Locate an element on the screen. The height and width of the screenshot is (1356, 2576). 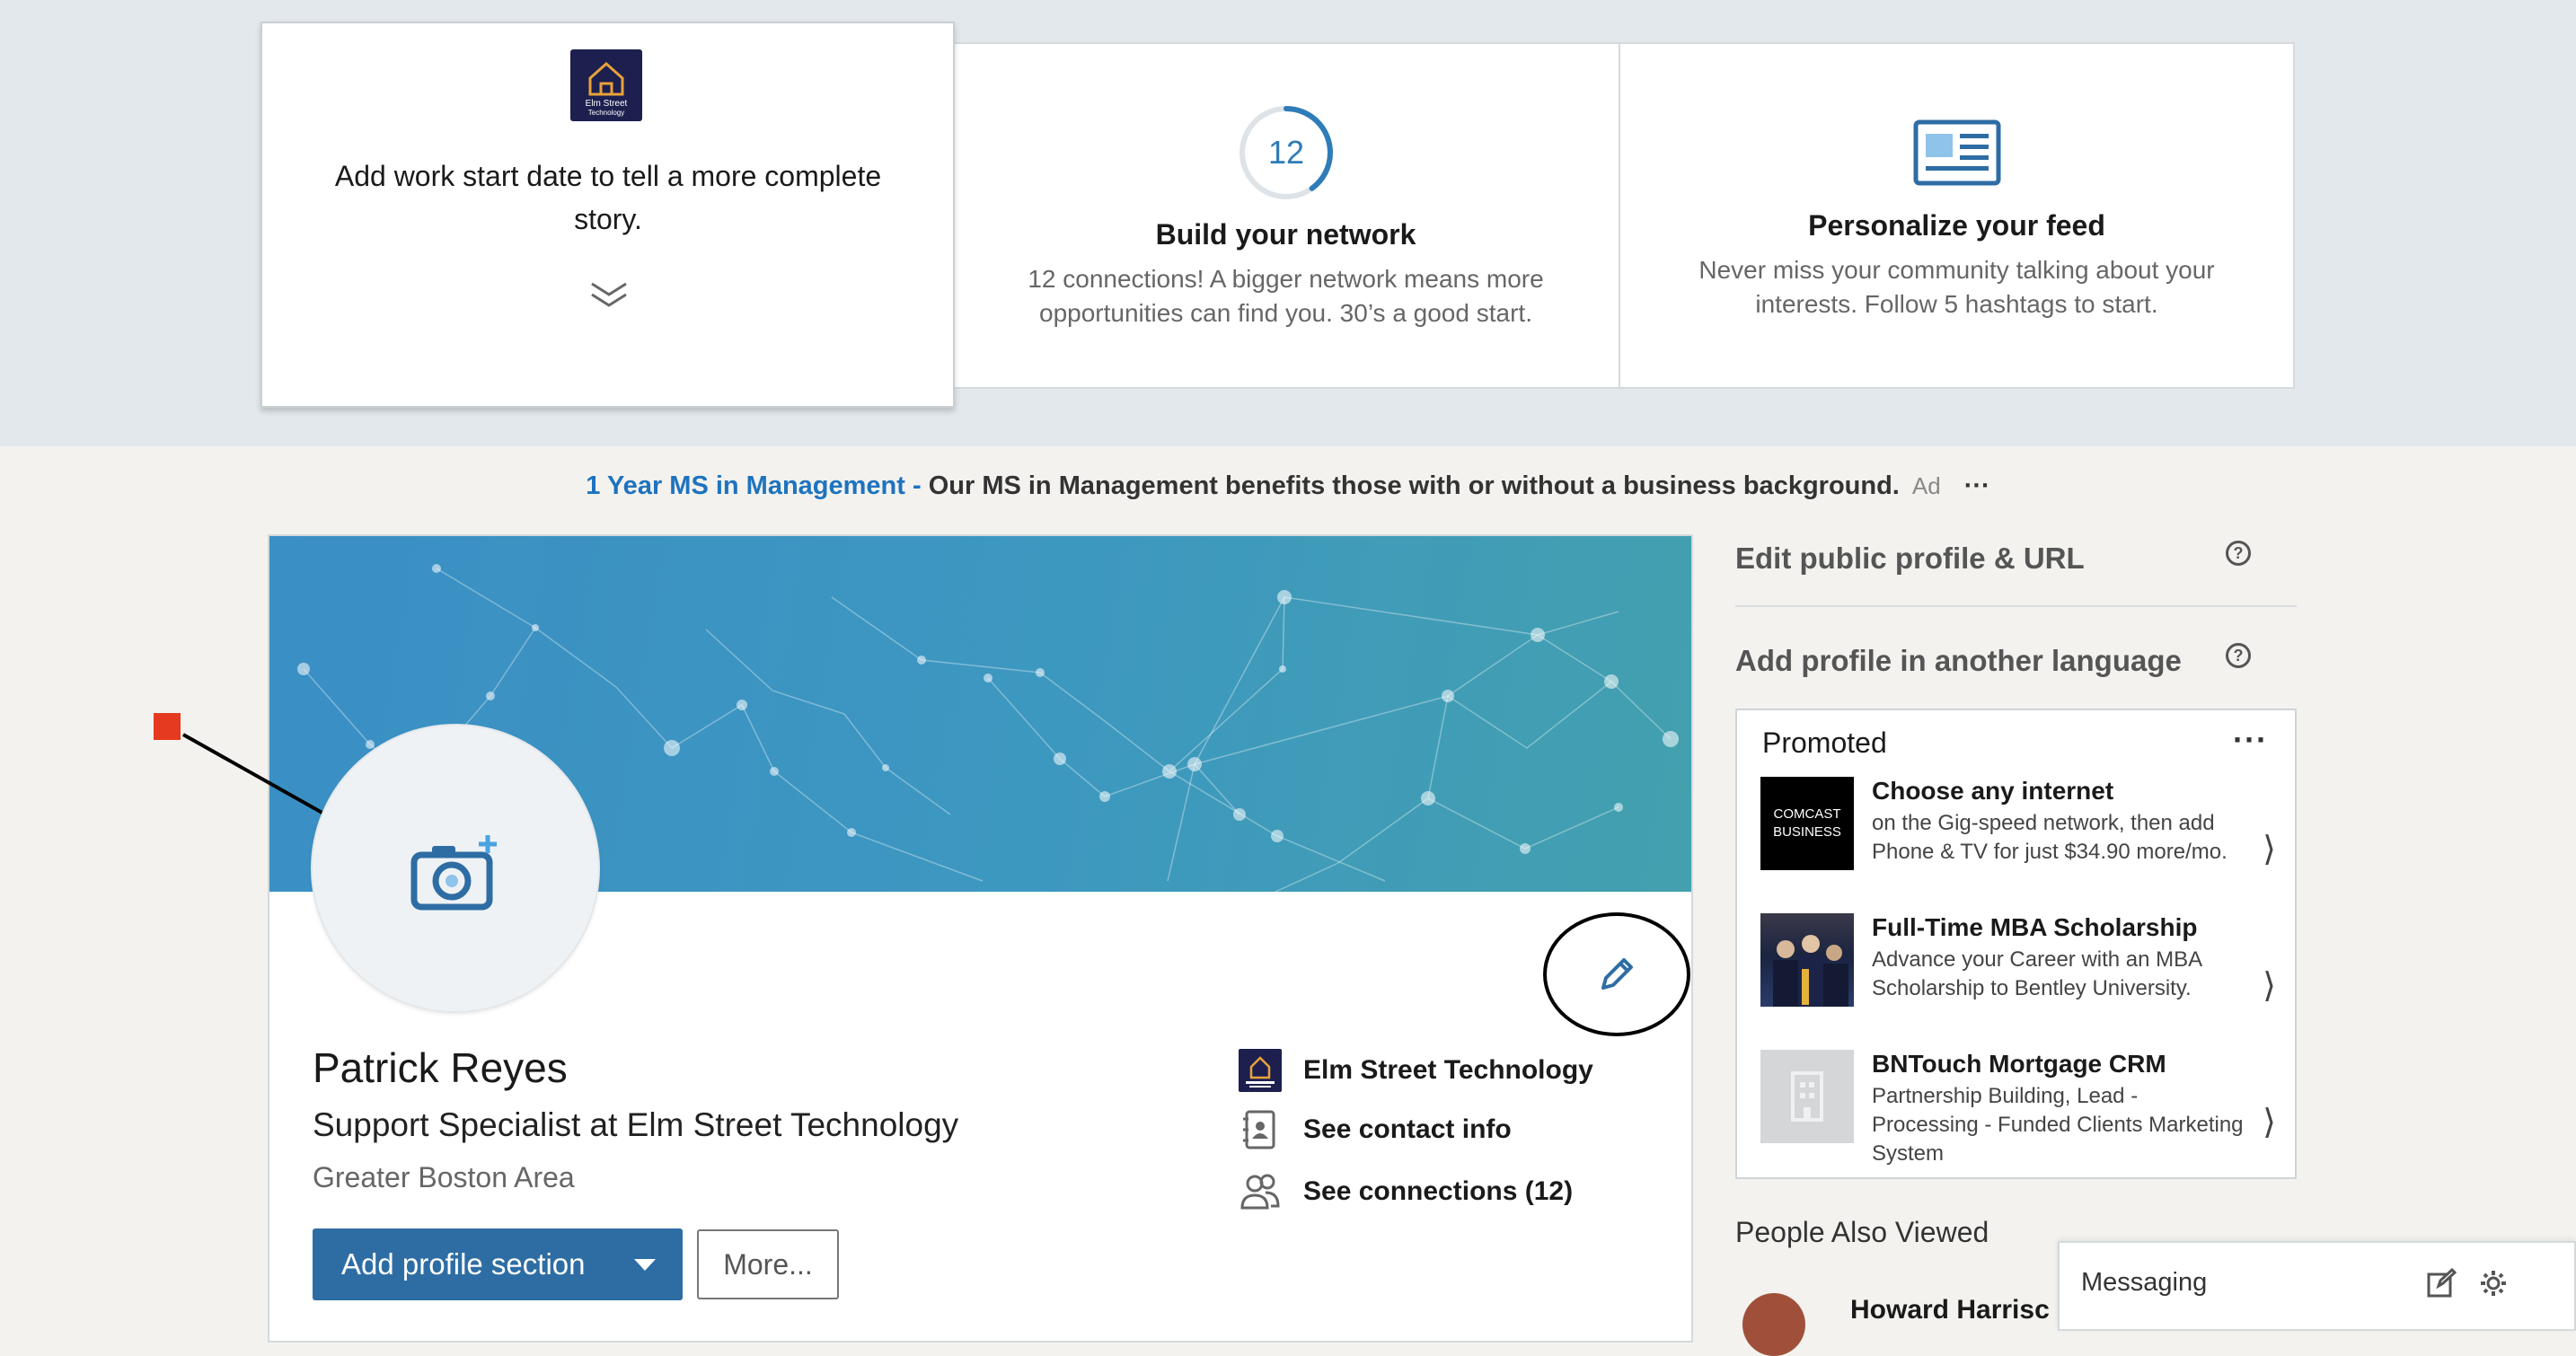
add-profile-section-label: Add profile section is located at coordinates (463, 1264).